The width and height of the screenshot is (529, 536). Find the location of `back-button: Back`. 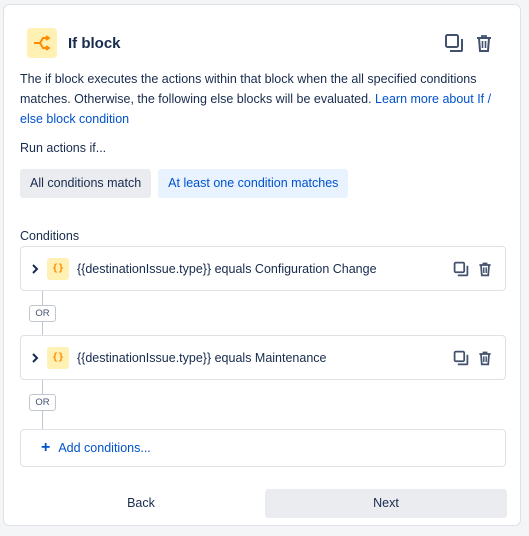

back-button: Back is located at coordinates (141, 503).